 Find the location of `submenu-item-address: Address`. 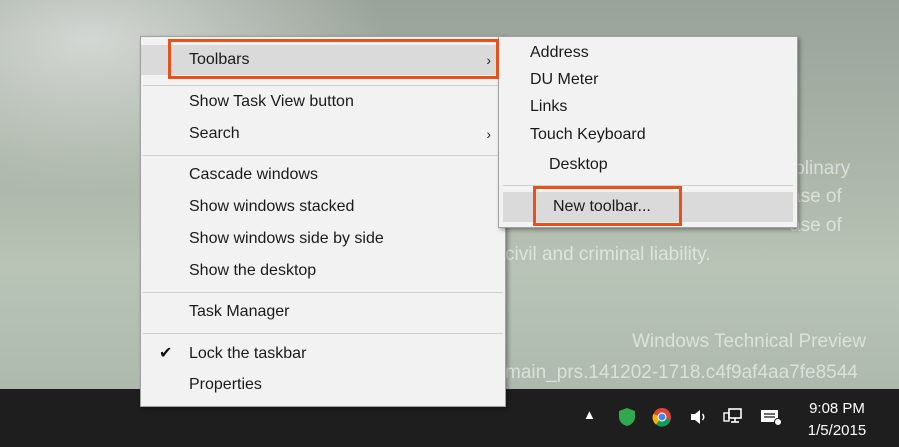

submenu-item-address: Address is located at coordinates (648, 52).